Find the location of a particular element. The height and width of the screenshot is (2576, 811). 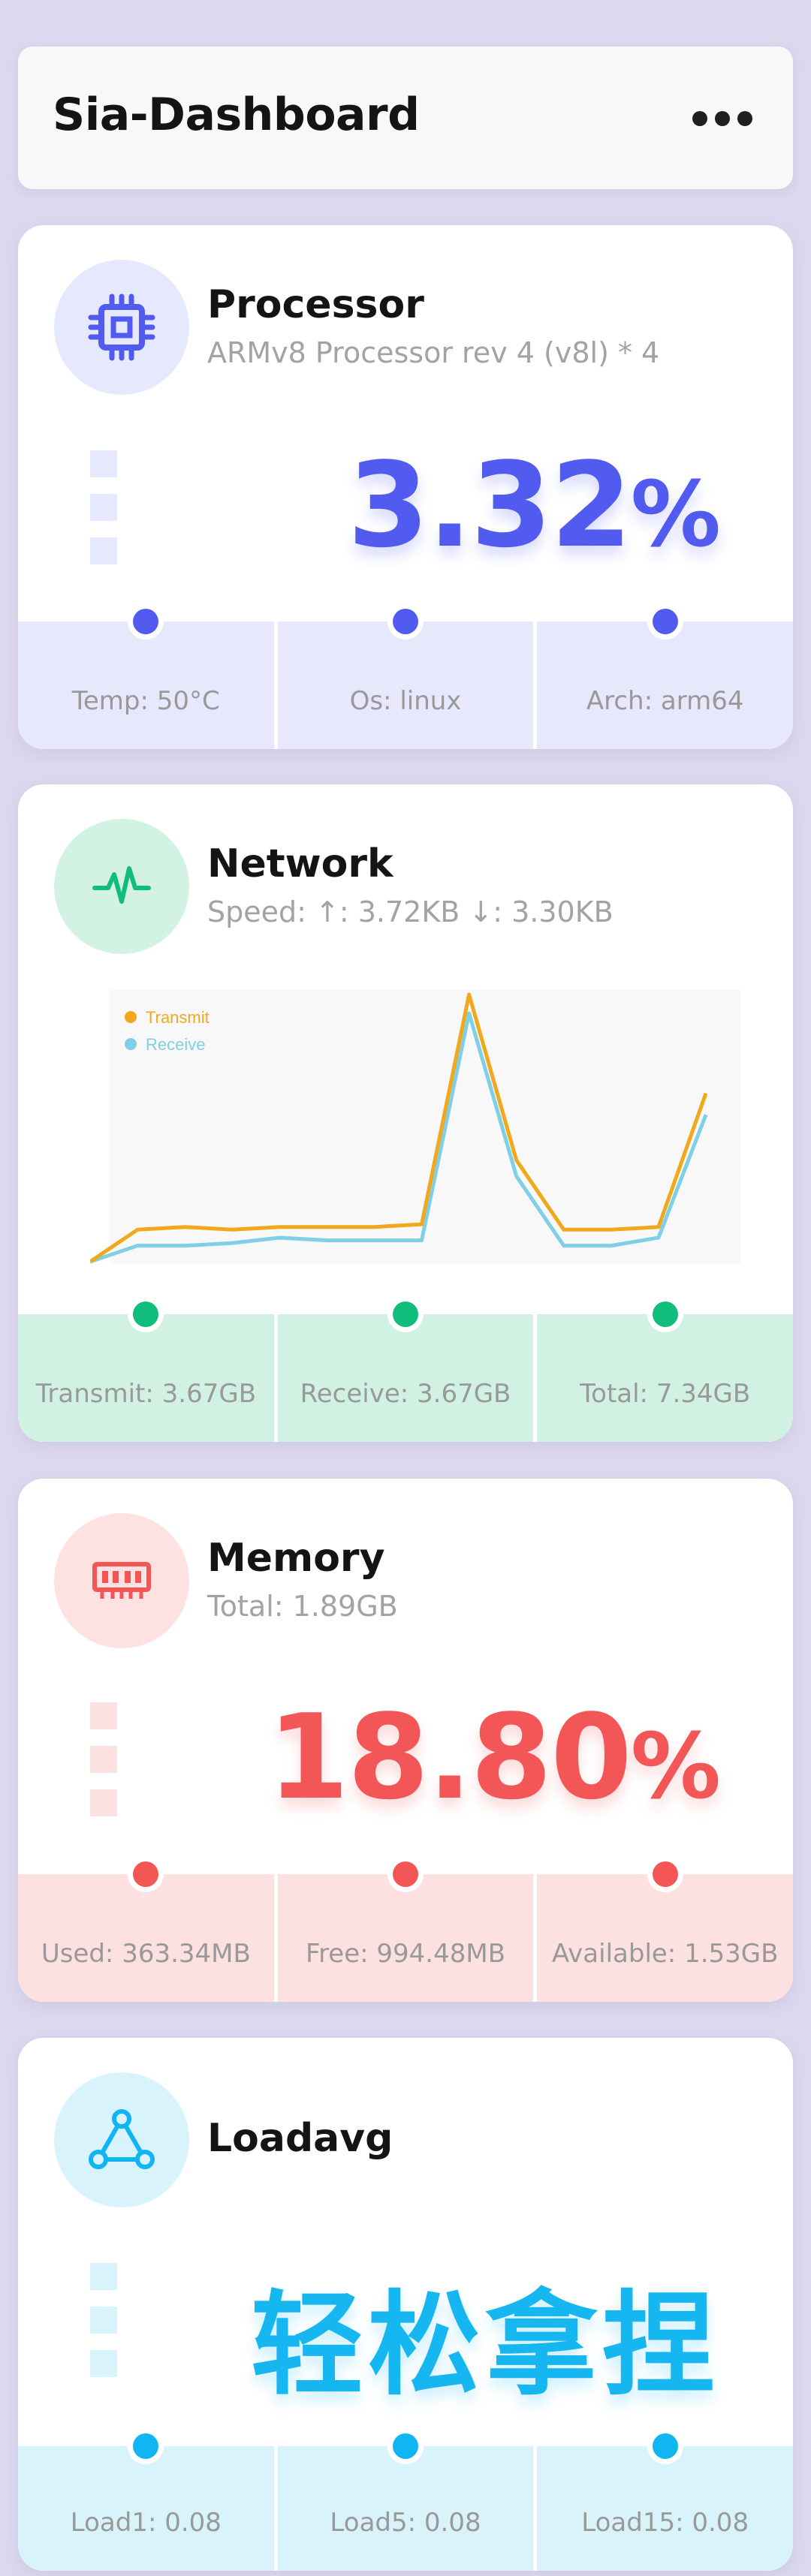

stat-total-label: Total: 7.34GB is located at coordinates (665, 1394).